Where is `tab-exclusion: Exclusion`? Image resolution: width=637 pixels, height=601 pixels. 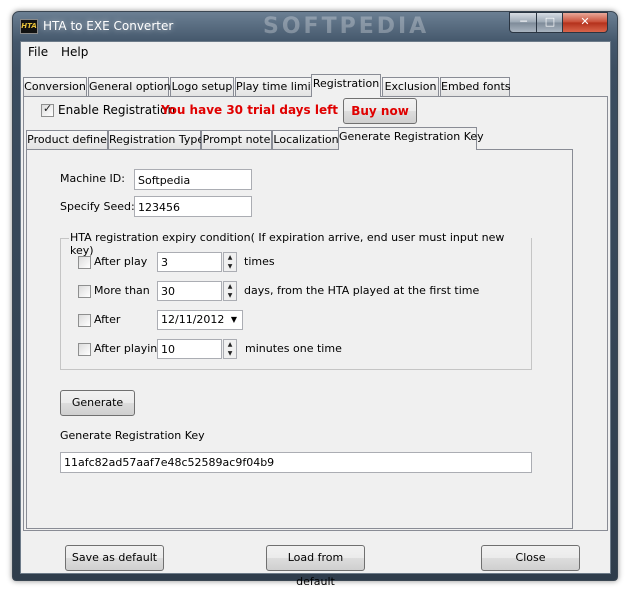
tab-exclusion: Exclusion is located at coordinates (410, 86).